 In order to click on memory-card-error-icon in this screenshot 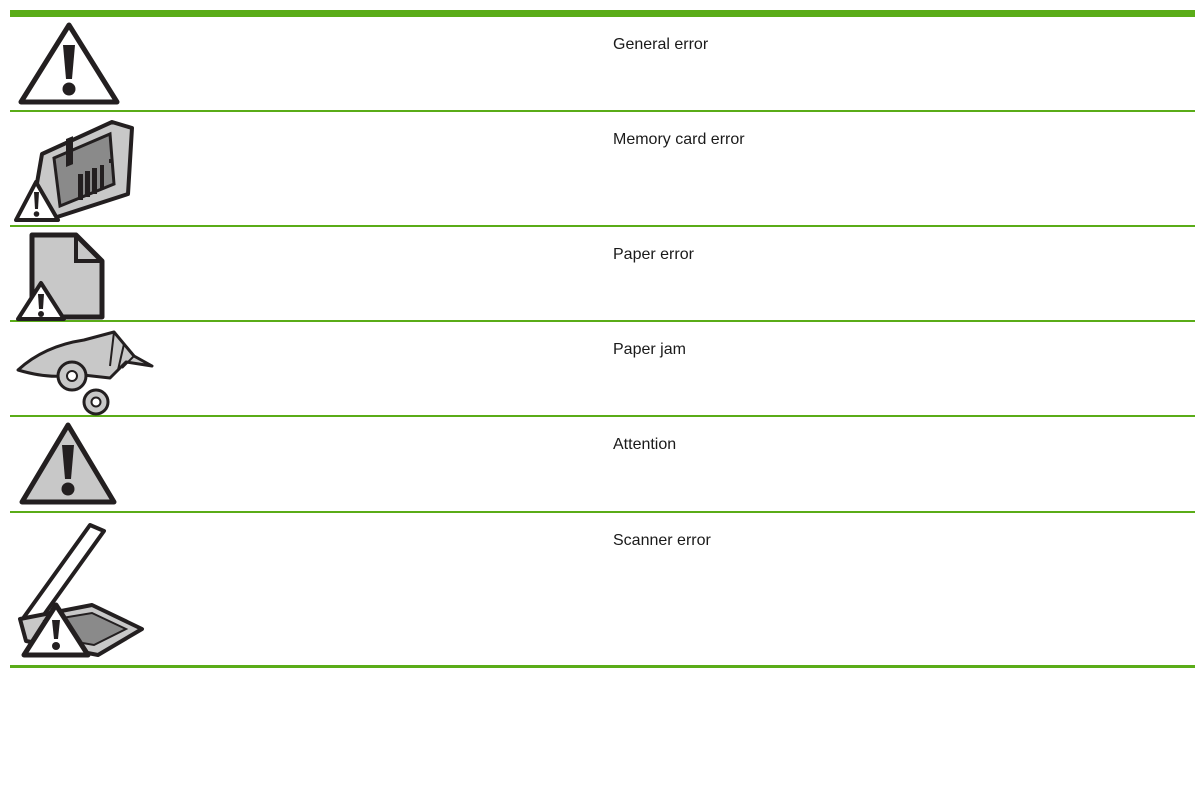, I will do `click(84, 168)`.